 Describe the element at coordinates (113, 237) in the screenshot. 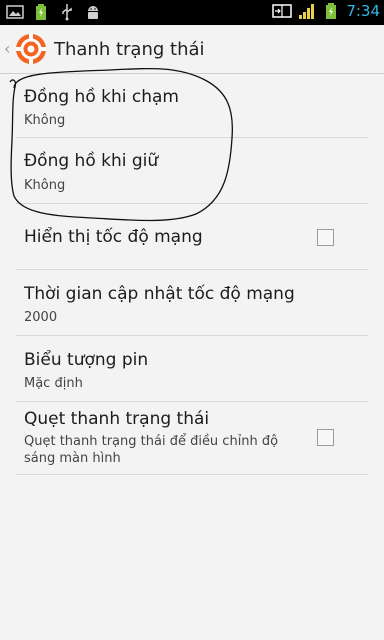

I see `setting-label: Hiển thị tốc độ mạng` at that location.